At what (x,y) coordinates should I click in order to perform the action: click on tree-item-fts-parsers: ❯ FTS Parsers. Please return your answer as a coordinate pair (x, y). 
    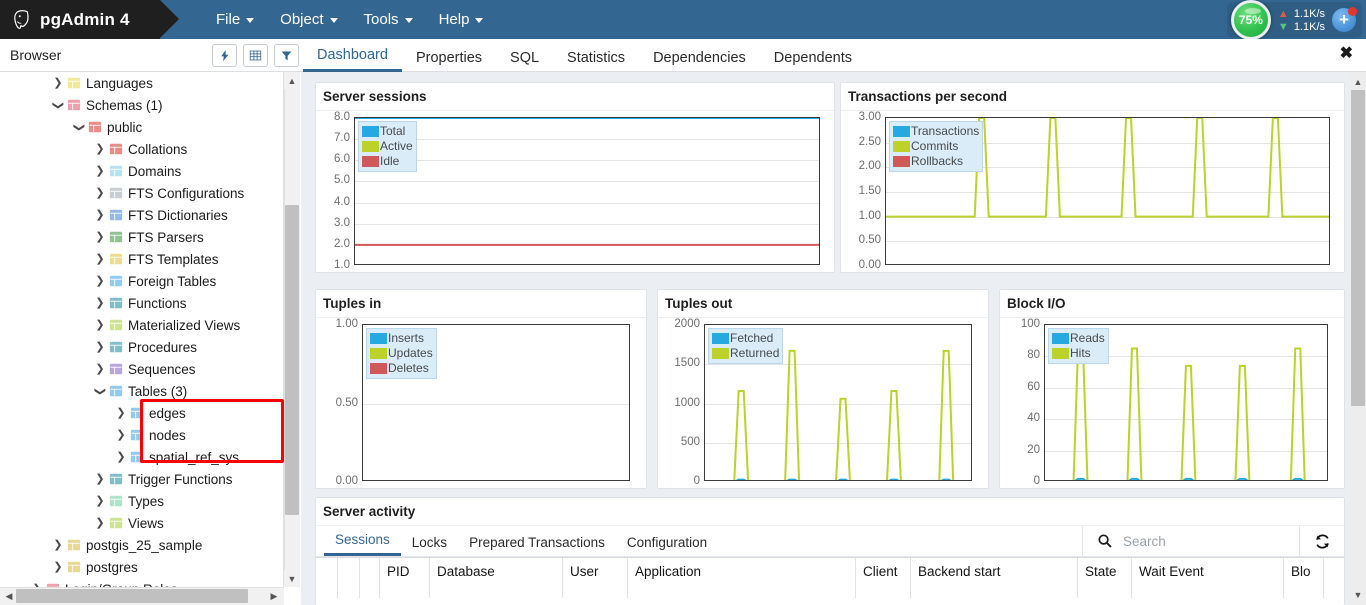
    Looking at the image, I should click on (141, 237).